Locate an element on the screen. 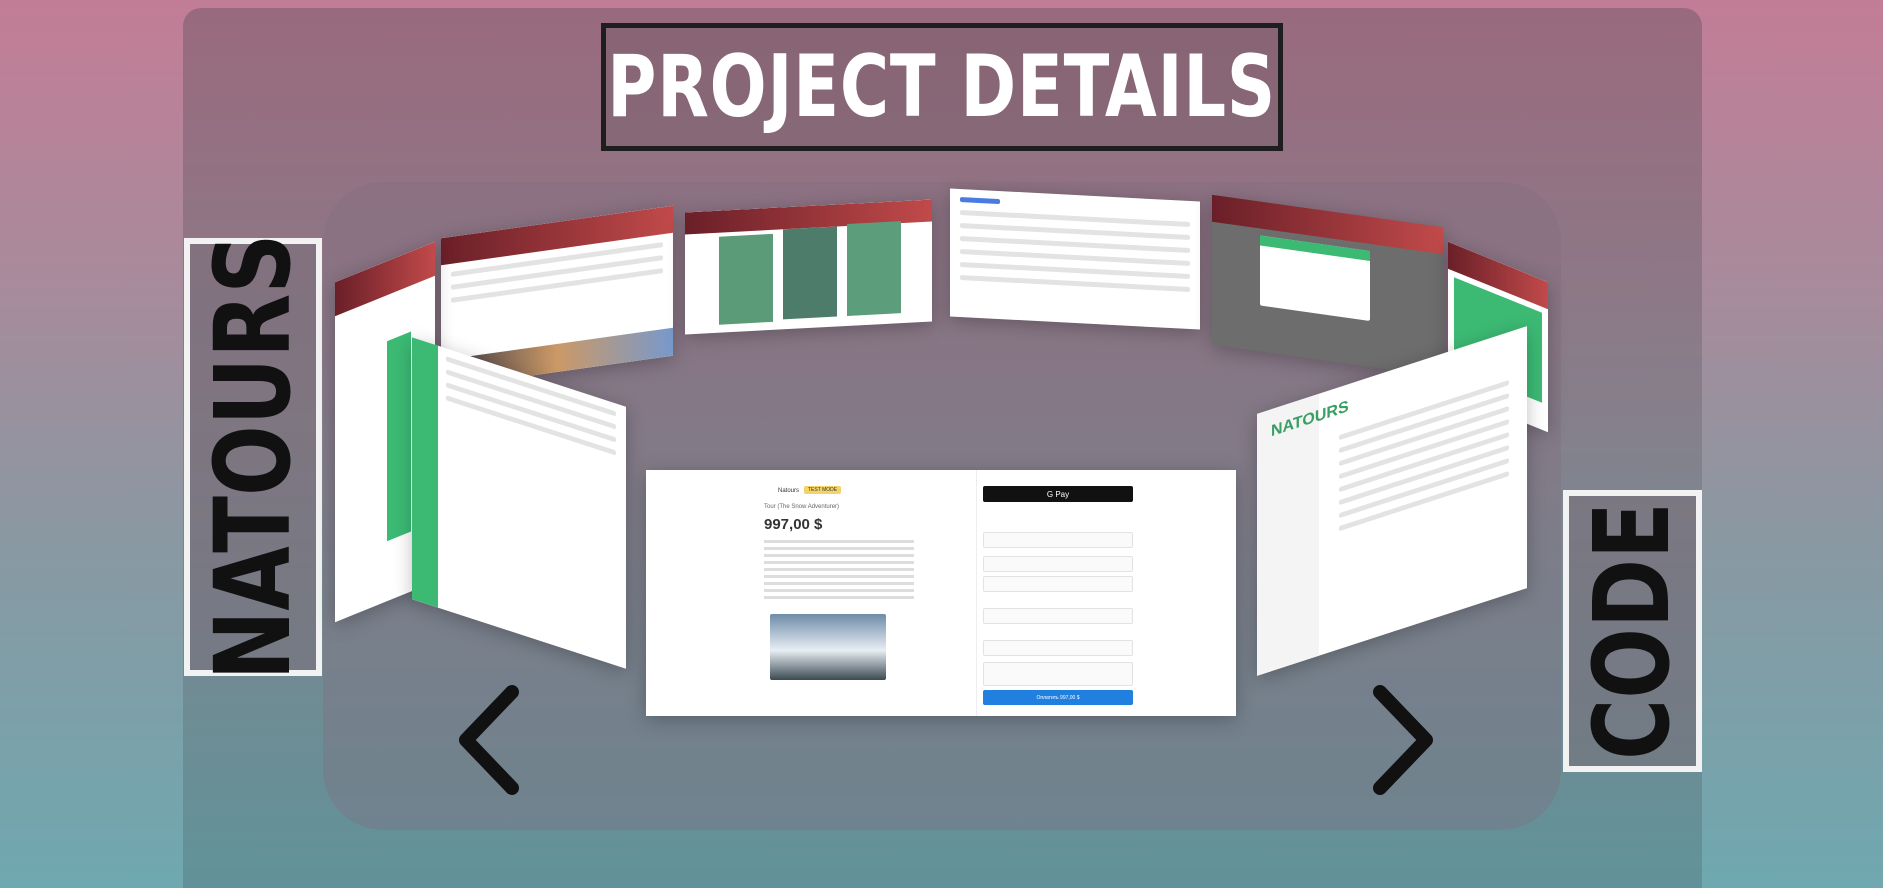 The image size is (1883, 888). page-title: PROJECT DETAILS is located at coordinates (942, 87).